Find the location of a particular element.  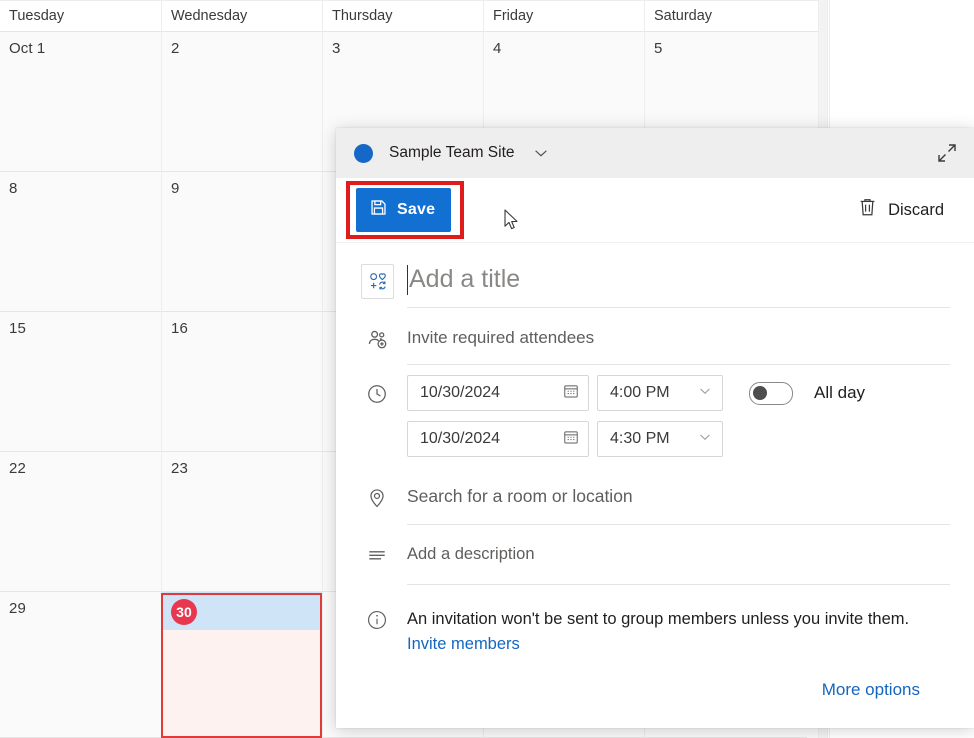

discard-button: Discard is located at coordinates (901, 210).